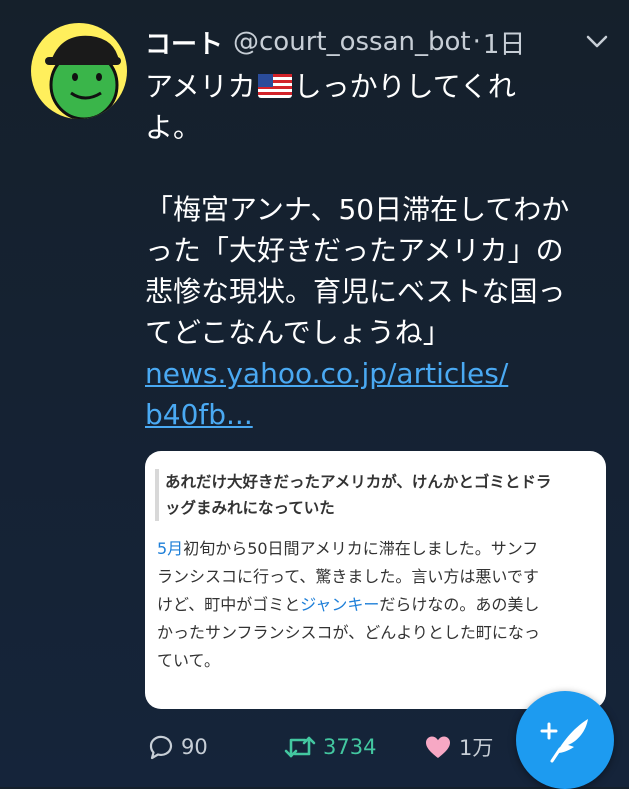 Image resolution: width=629 pixels, height=789 pixels. What do you see at coordinates (300, 747) in the screenshot?
I see `retweet-icon` at bounding box center [300, 747].